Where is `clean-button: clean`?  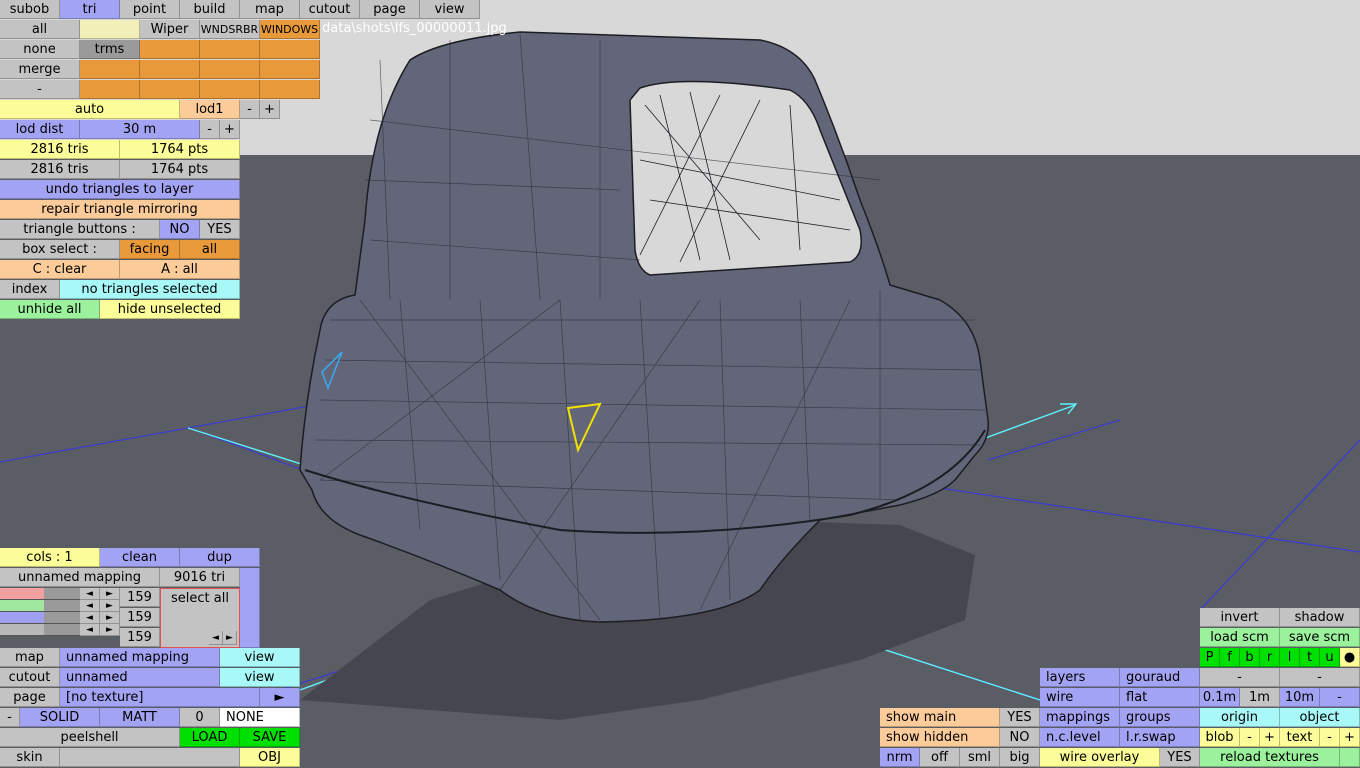
clean-button: clean is located at coordinates (140, 557).